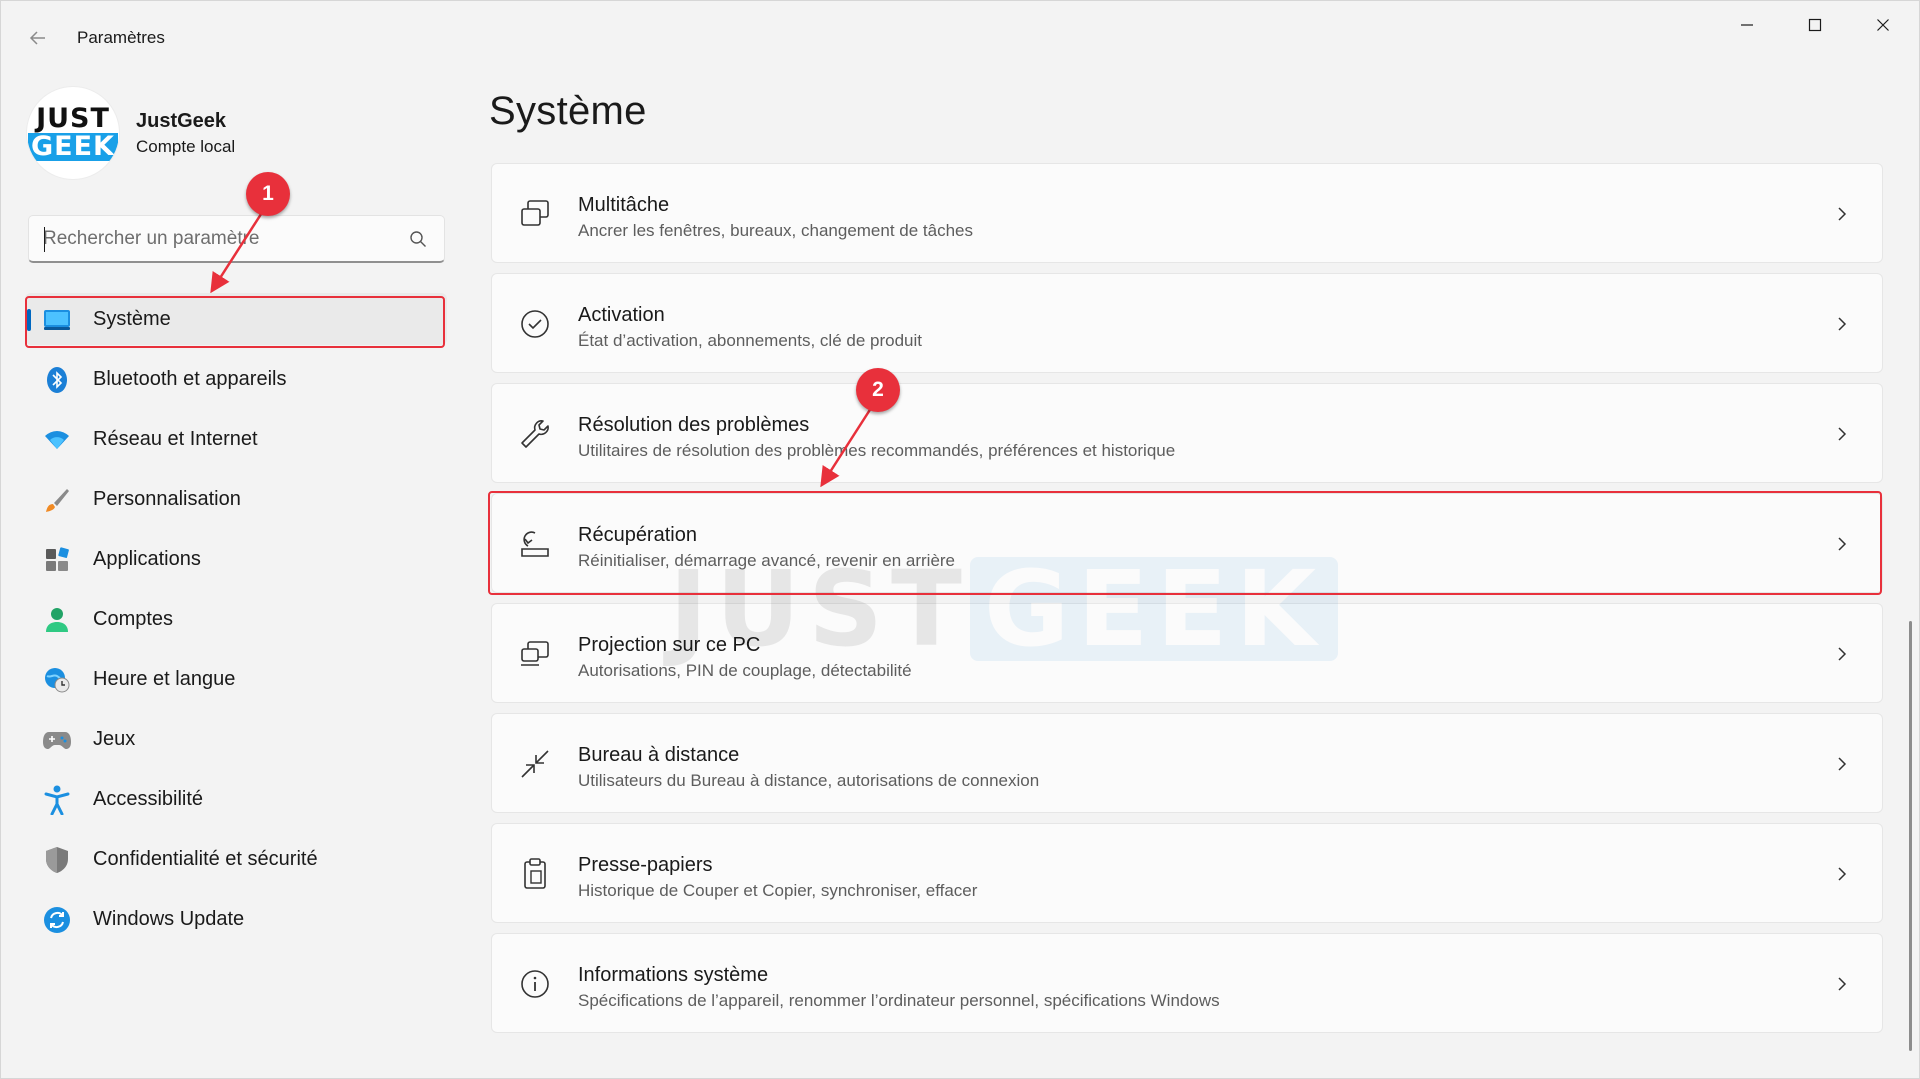  I want to click on globe-clock-icon, so click(57, 680).